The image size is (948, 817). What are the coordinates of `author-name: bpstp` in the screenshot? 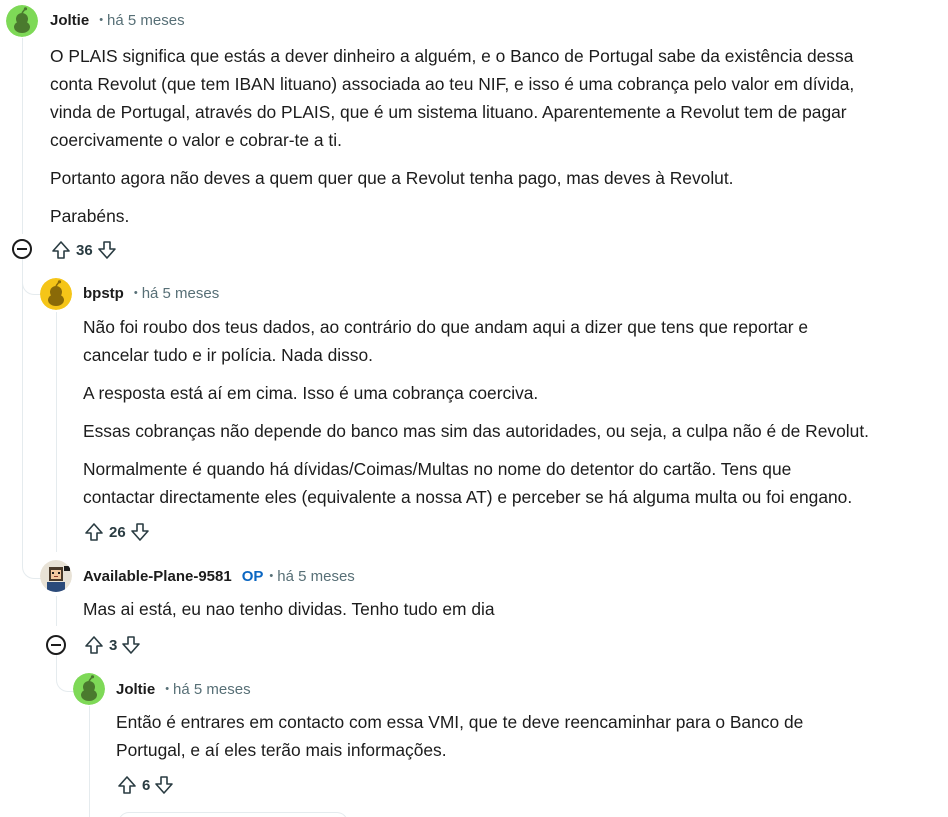 It's located at (103, 293).